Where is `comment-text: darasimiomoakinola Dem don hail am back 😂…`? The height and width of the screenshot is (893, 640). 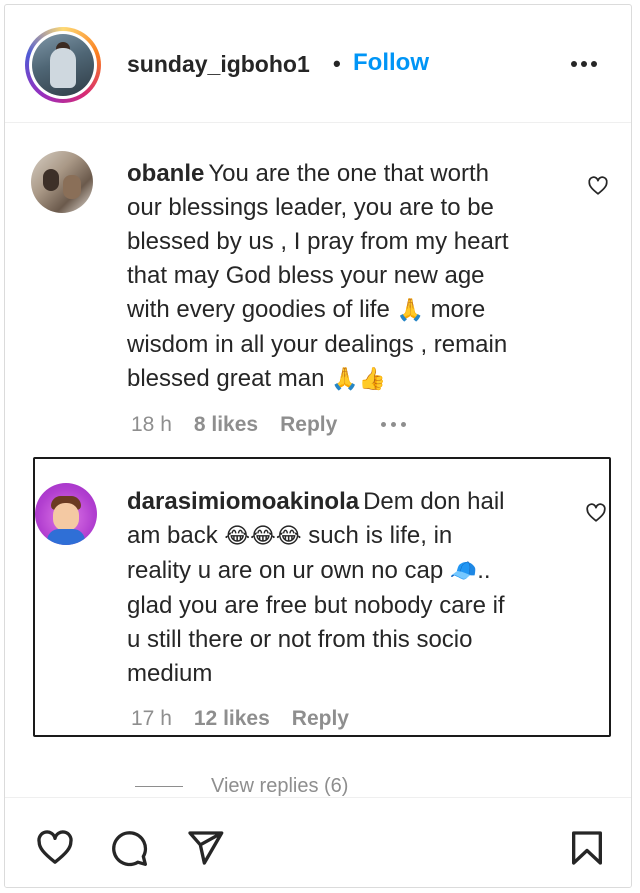 comment-text: darasimiomoakinola Dem don hail am back 😂… is located at coordinates (316, 587).